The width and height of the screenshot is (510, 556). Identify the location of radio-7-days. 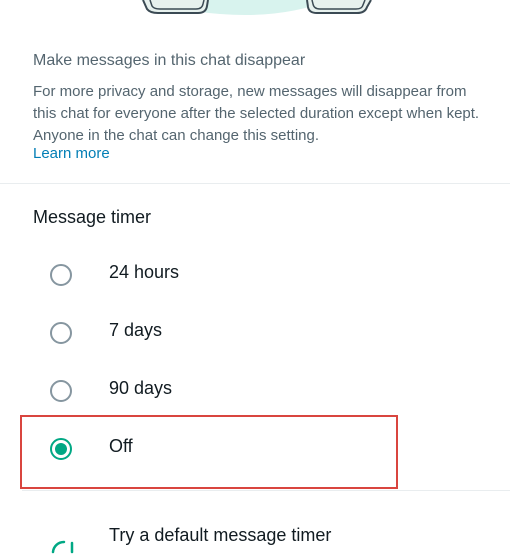
(61, 333).